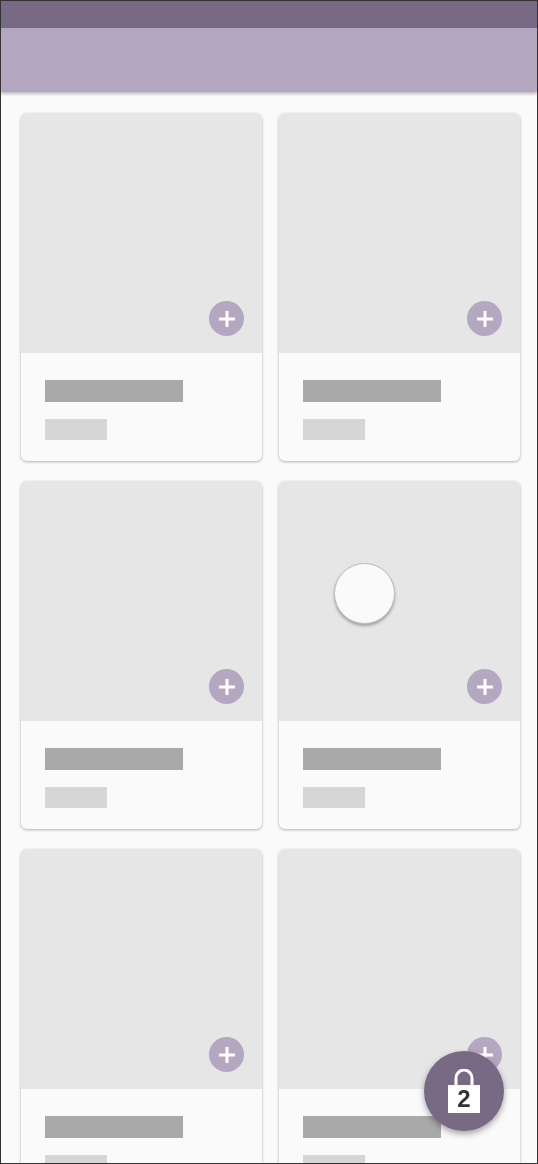 The width and height of the screenshot is (538, 1164). What do you see at coordinates (464, 1099) in the screenshot?
I see `cart-count: 2` at bounding box center [464, 1099].